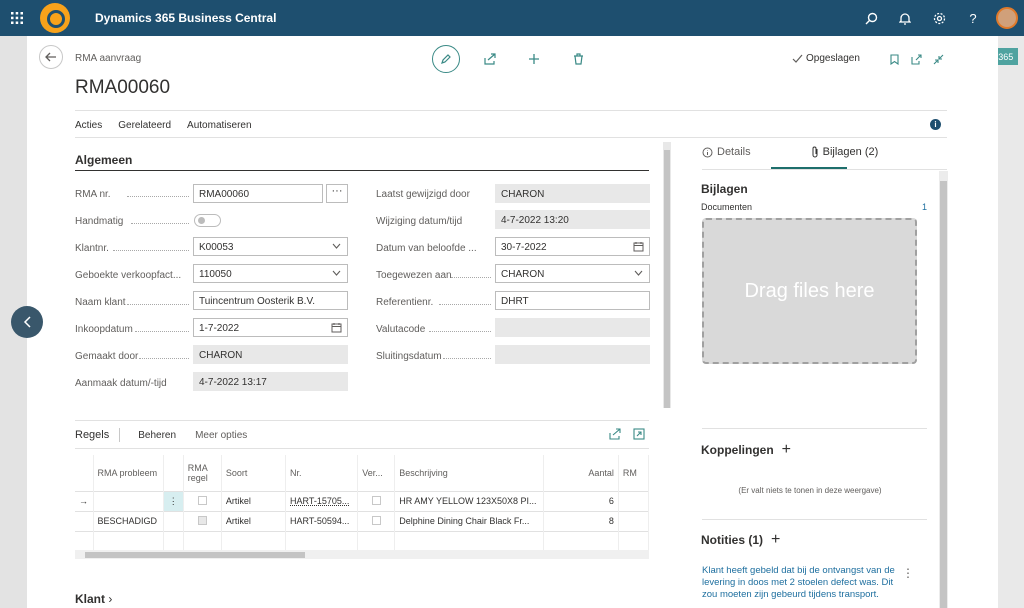 The height and width of the screenshot is (608, 1024). I want to click on previous-record-button, so click(27, 322).